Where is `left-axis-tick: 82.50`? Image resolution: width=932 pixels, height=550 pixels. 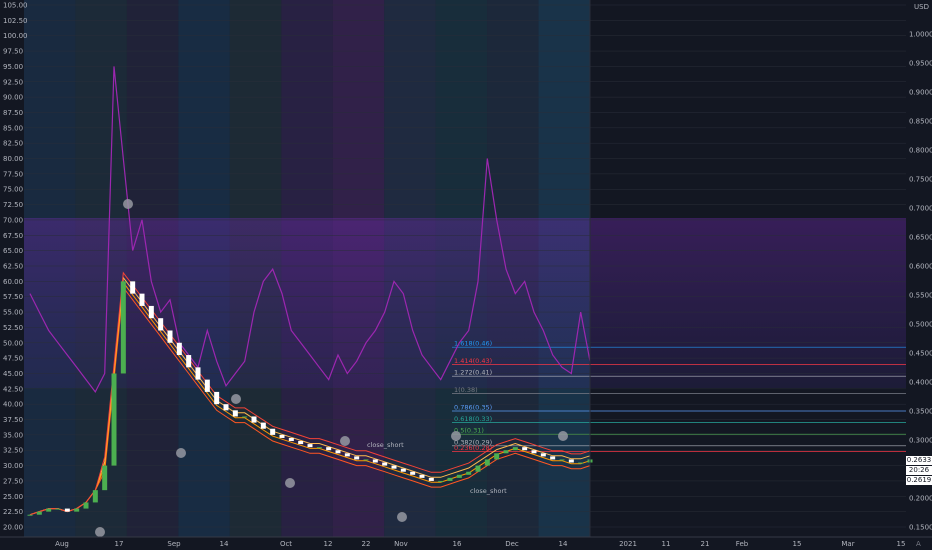 left-axis-tick: 82.50 is located at coordinates (13, 144).